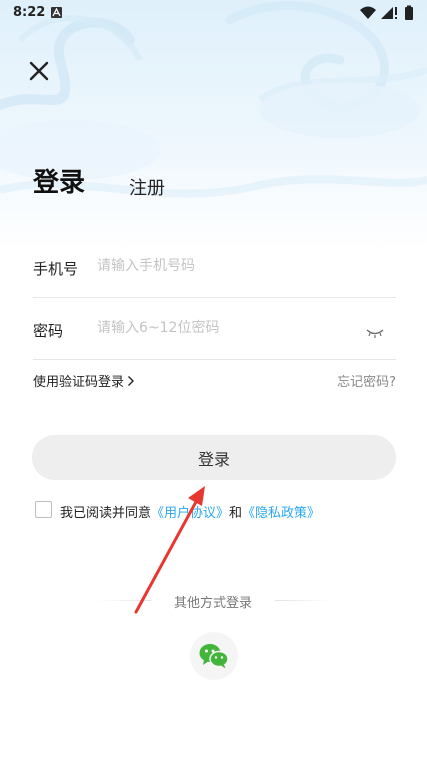  I want to click on privacy-policy-link: 《隐私政策》, so click(281, 513).